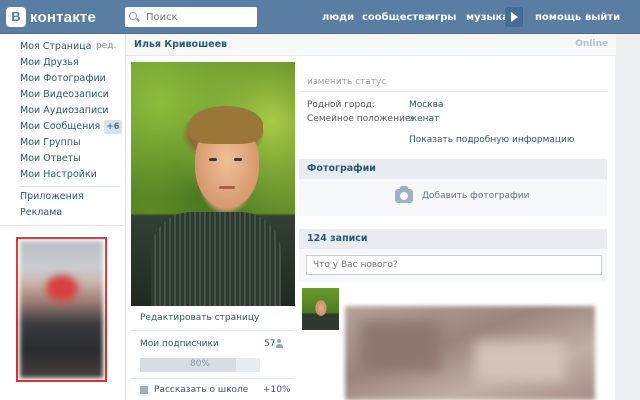  Describe the element at coordinates (227, 187) in the screenshot. I see `photo-mouth` at that location.